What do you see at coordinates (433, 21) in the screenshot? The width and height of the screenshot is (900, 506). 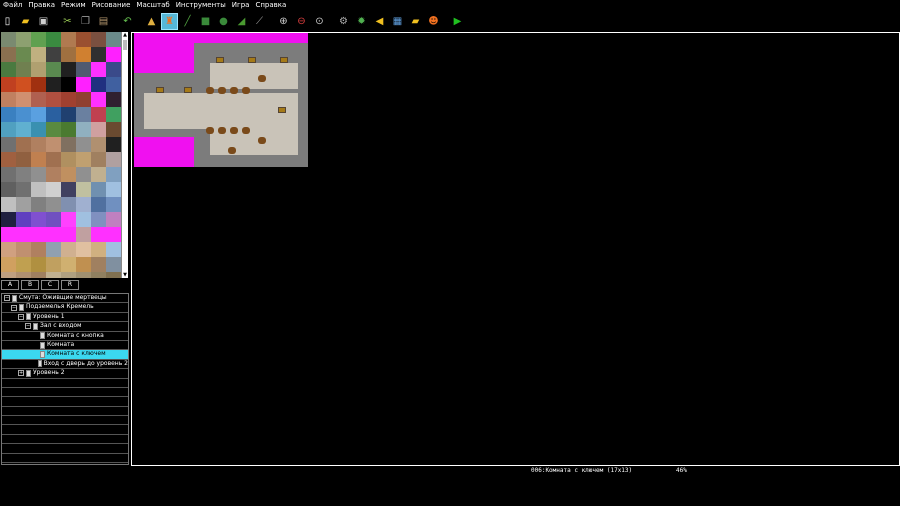 I see `character-icon: ☻` at bounding box center [433, 21].